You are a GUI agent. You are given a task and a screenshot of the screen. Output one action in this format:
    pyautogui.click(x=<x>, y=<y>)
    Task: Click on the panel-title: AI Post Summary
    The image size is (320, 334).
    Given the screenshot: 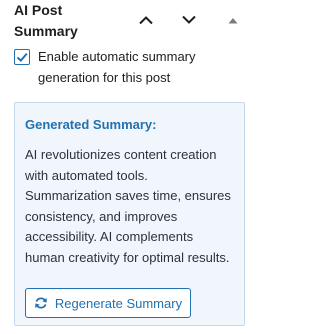 What is the action you would take?
    pyautogui.click(x=46, y=20)
    